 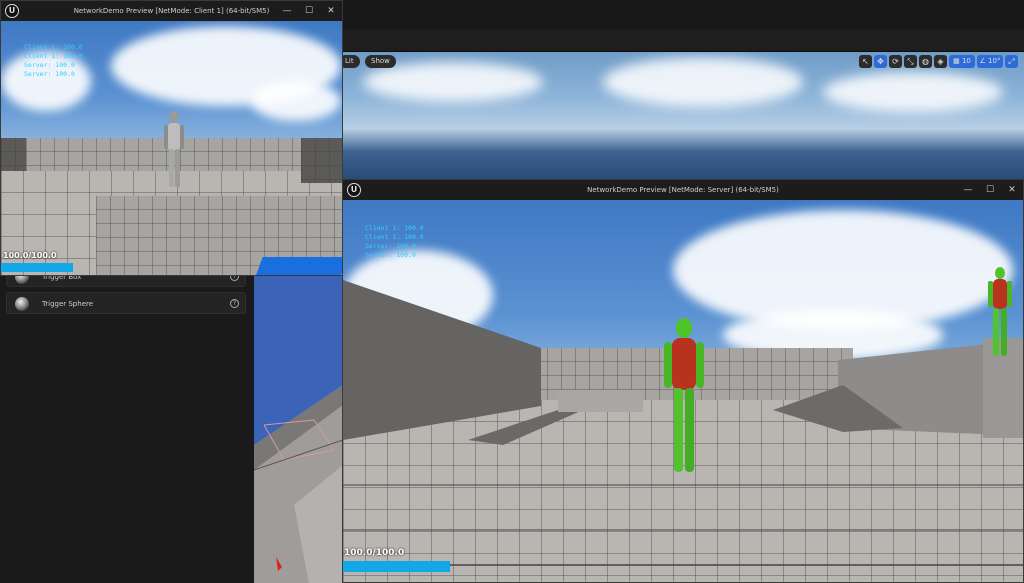 I want to click on sphere-icon, so click(x=22, y=304).